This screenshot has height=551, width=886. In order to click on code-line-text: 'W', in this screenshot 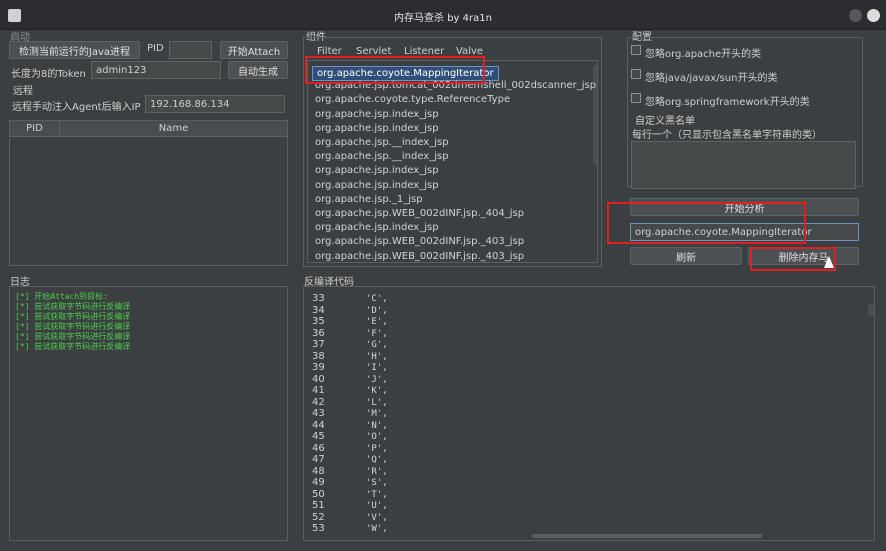, I will do `click(377, 529)`.